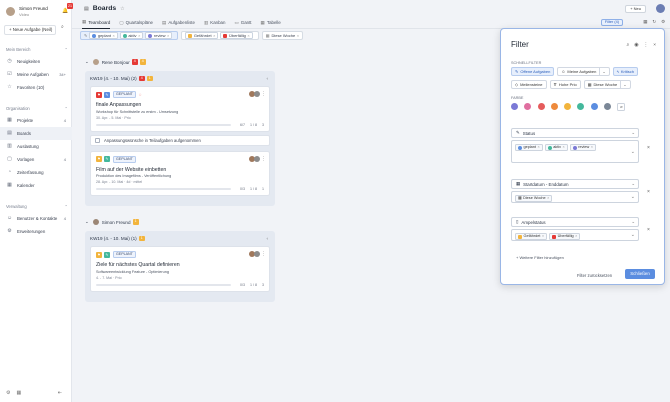  Describe the element at coordinates (97, 140) in the screenshot. I see `checkbox` at that location.